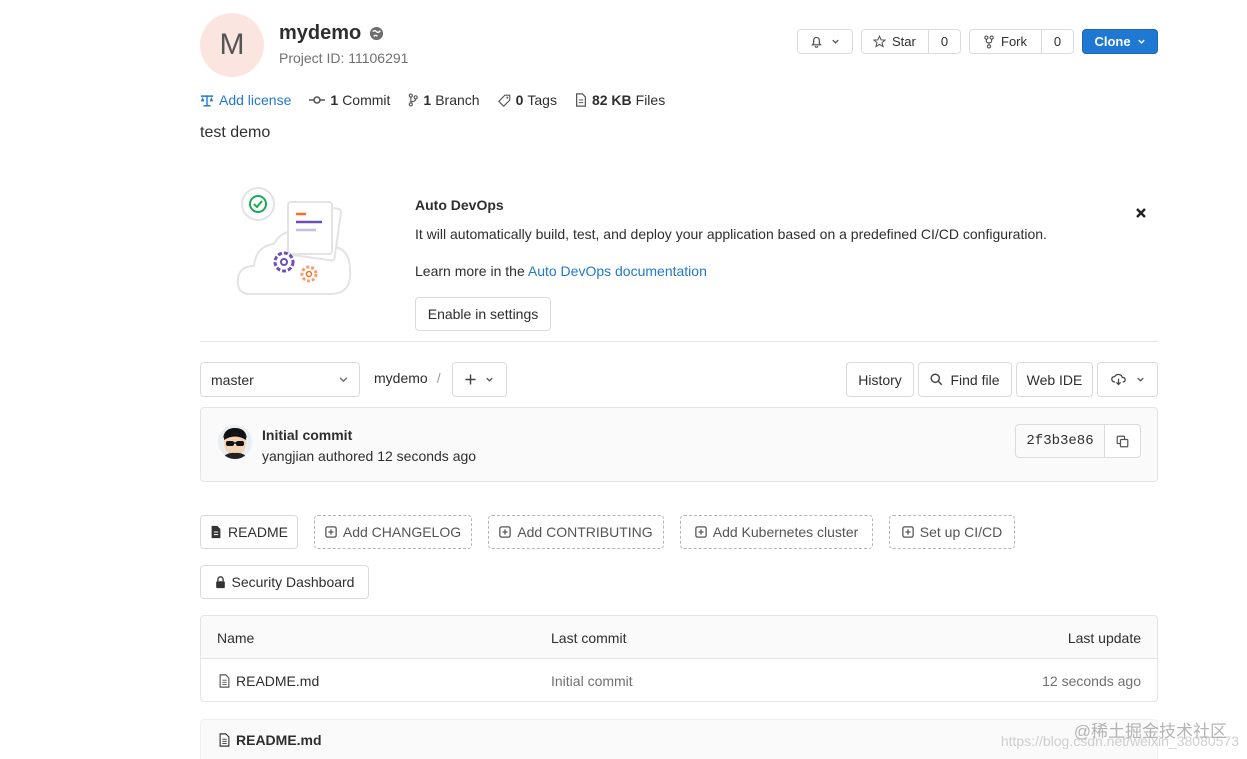 The height and width of the screenshot is (759, 1247). What do you see at coordinates (280, 379) in the screenshot?
I see `branch-selector: master` at bounding box center [280, 379].